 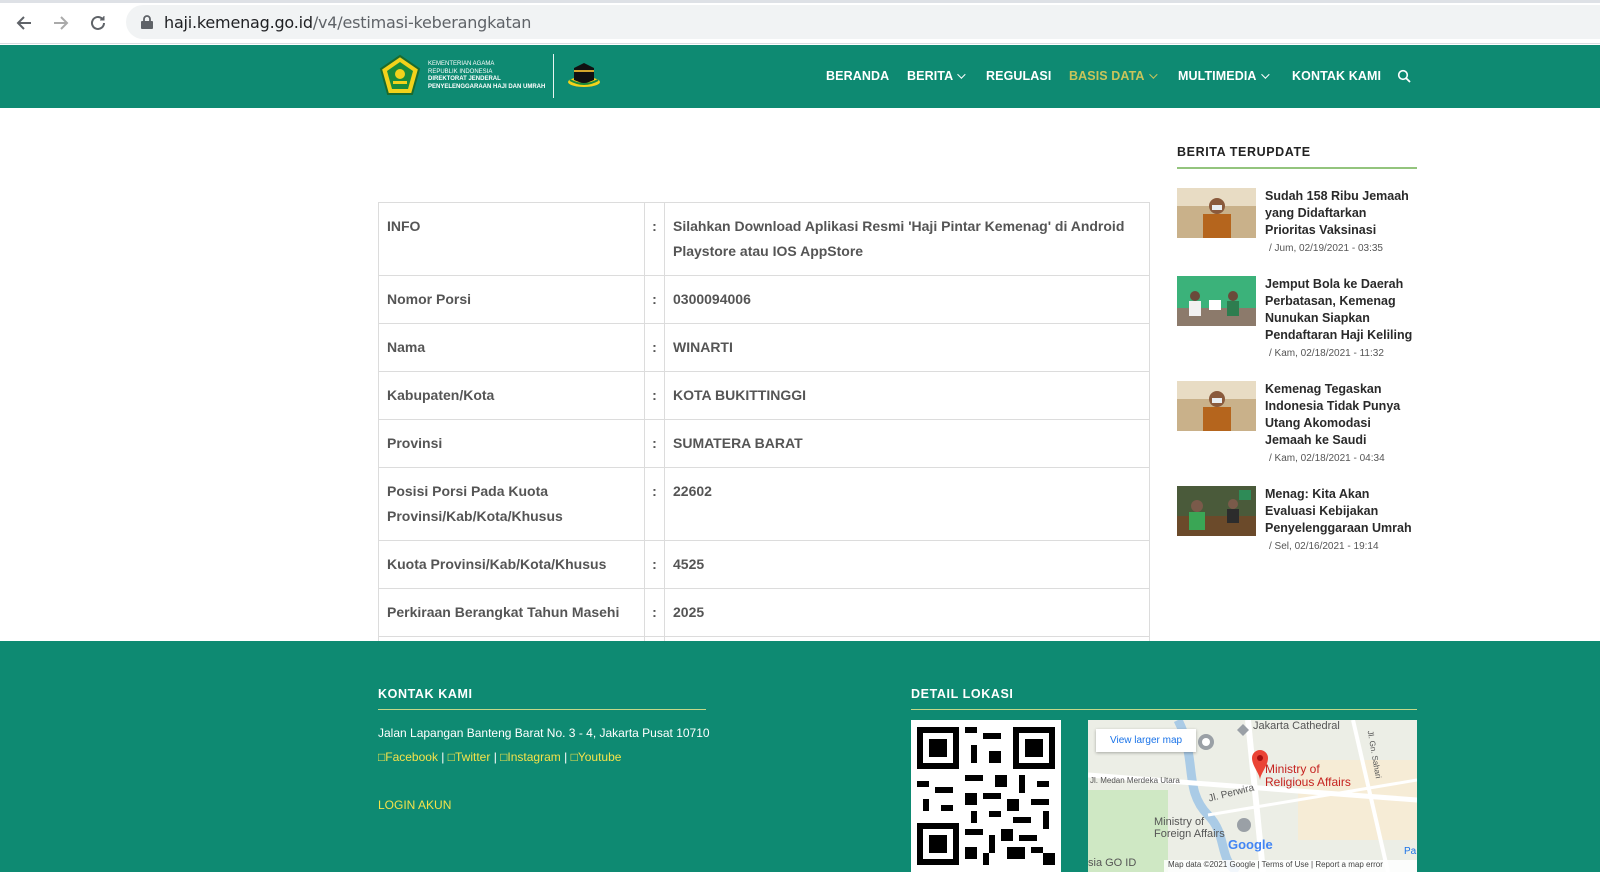 What do you see at coordinates (469, 757) in the screenshot?
I see `twitter-link: □Twitter` at bounding box center [469, 757].